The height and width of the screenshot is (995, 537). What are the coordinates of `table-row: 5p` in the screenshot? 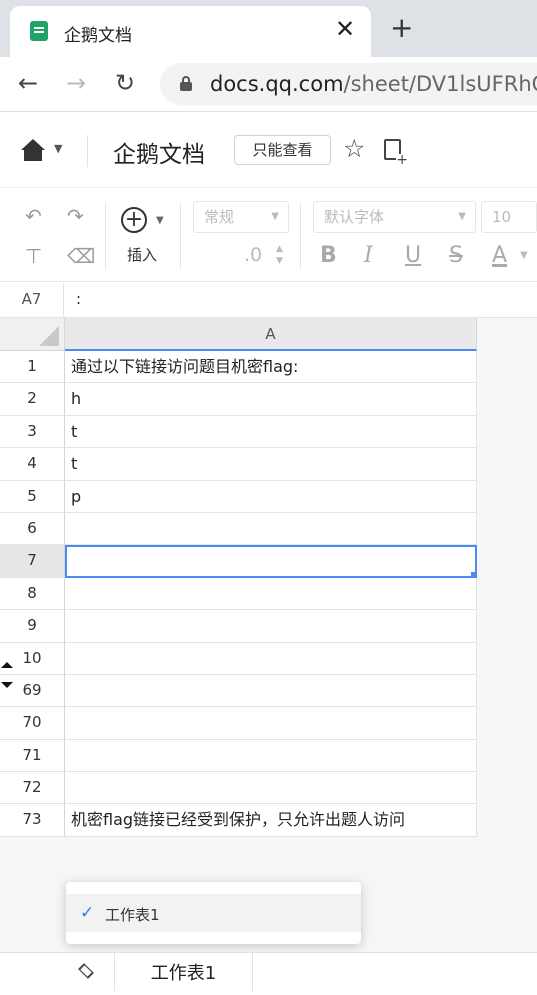 It's located at (238, 496).